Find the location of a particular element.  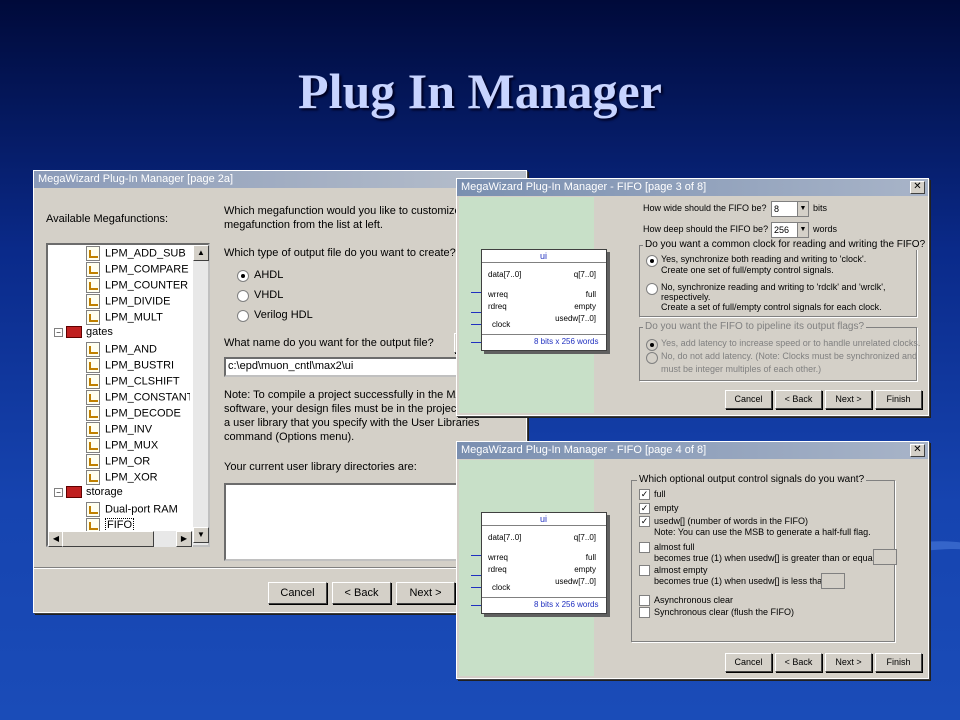

tree-item: LPM_COUNTER is located at coordinates (137, 286).